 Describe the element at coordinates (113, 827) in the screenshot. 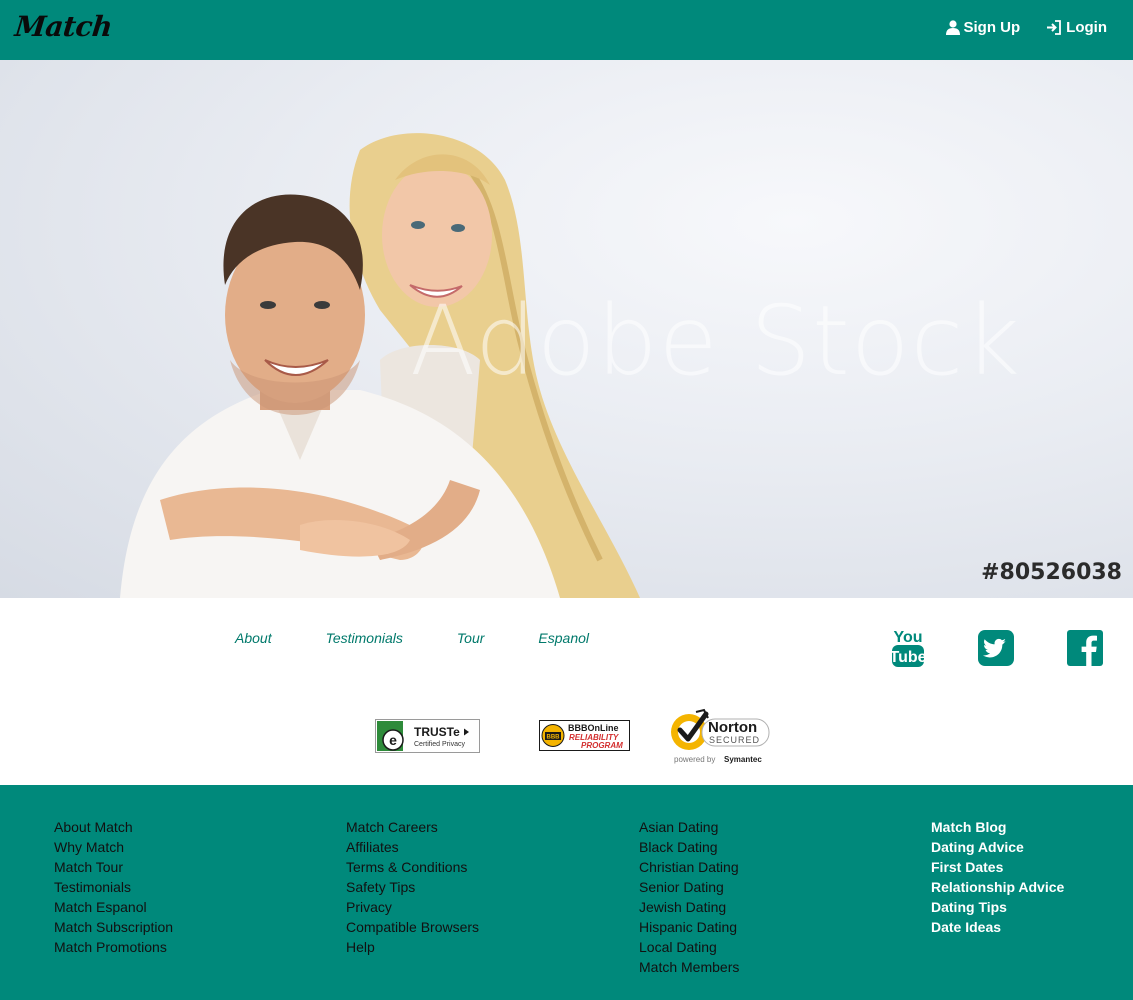

I see `footer-link: About Match` at that location.